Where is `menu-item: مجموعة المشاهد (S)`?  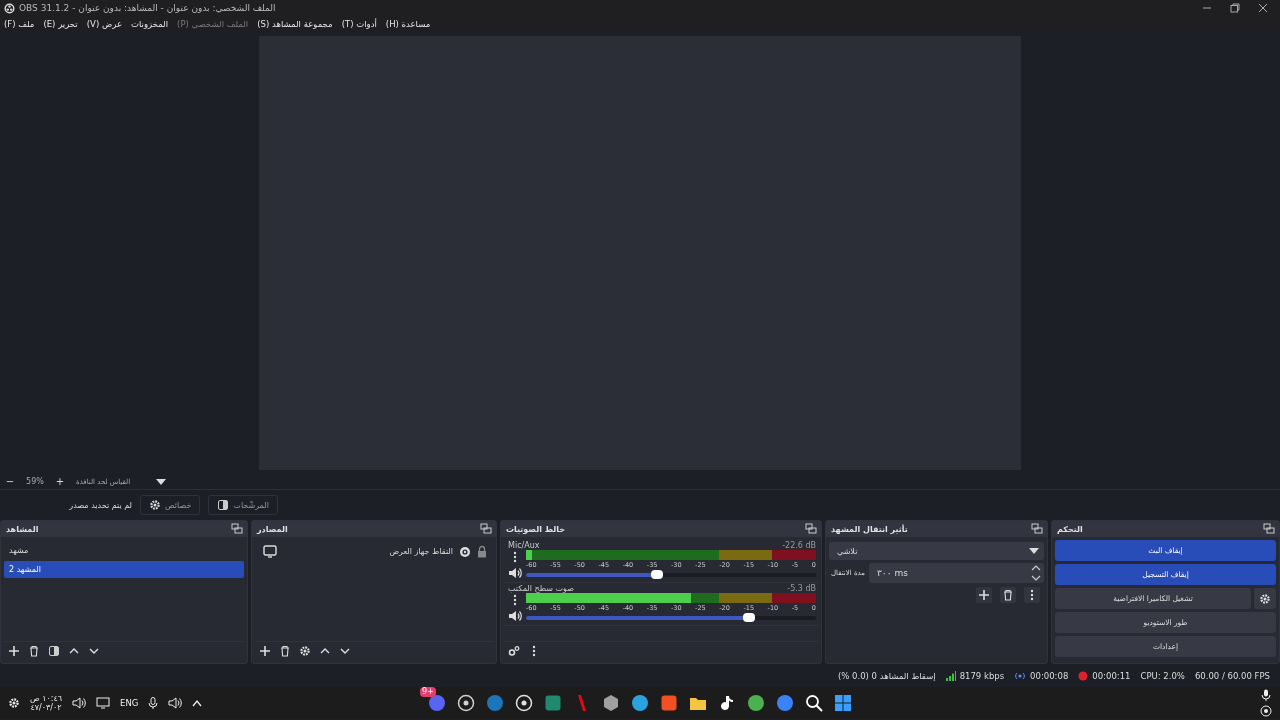
menu-item: مجموعة المشاهد (S) is located at coordinates (295, 24).